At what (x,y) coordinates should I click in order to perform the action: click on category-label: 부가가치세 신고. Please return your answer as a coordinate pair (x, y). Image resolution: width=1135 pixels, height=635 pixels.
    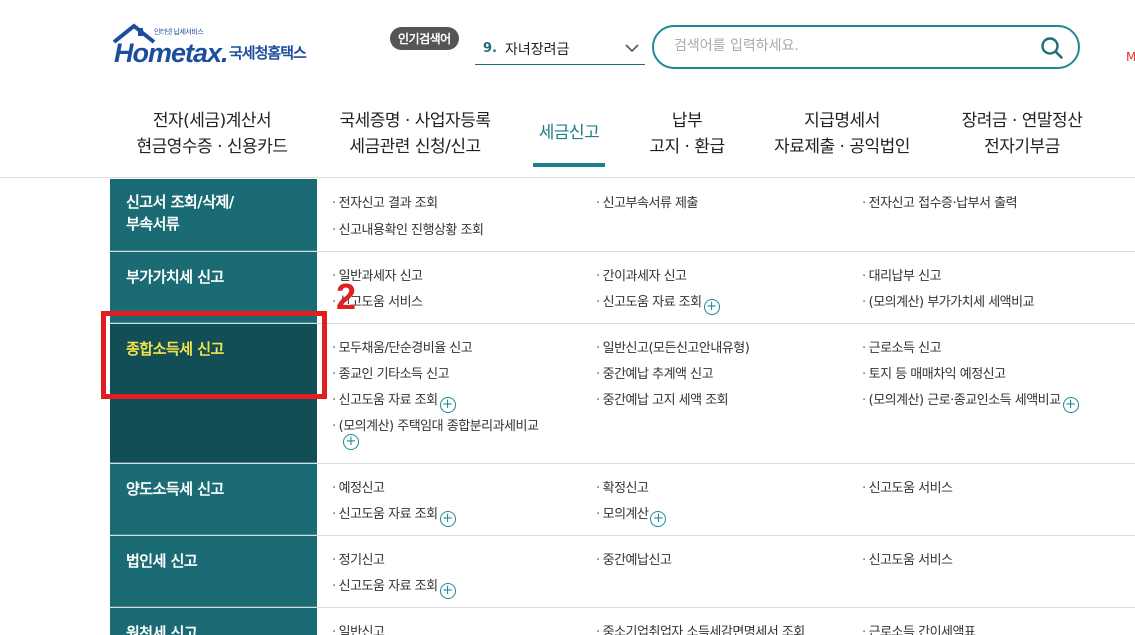
    Looking at the image, I should click on (175, 277).